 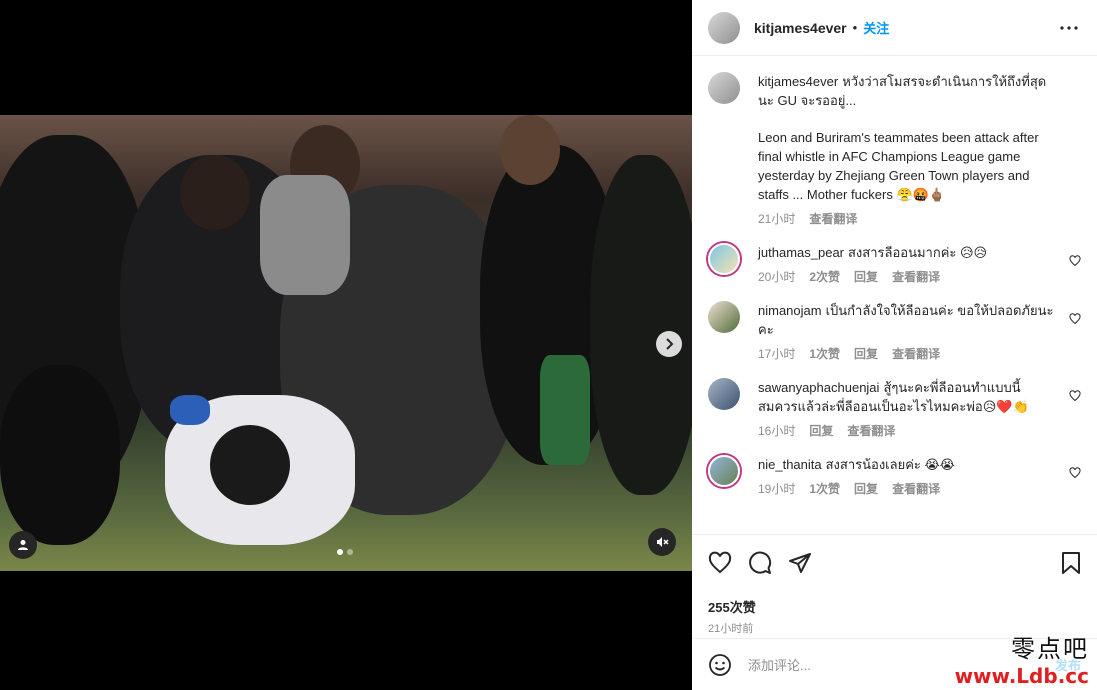 I want to click on post-actions: 255次赞 21小时前, so click(x=894, y=585).